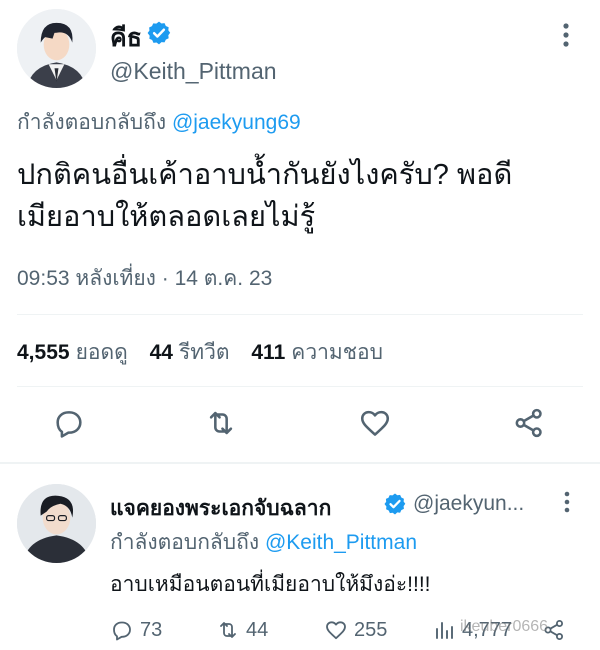 The image size is (600, 650). I want to click on tweet-text-line: ปกติคนอื่นเค้าอาบน้ำกันยังไงครับ? พอดี, so click(265, 175).